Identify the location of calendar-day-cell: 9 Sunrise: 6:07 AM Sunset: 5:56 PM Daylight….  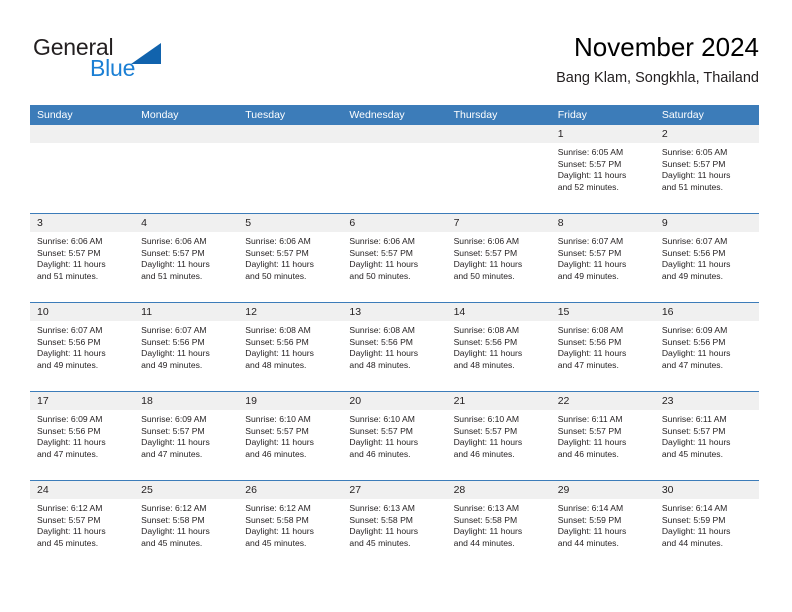
(706, 258).